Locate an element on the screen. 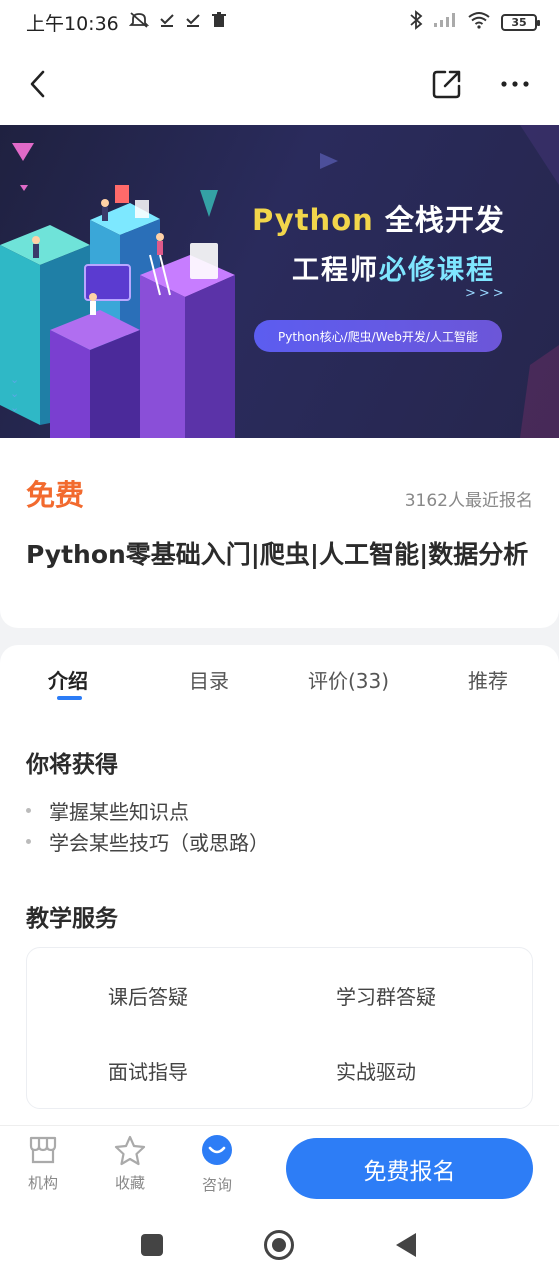  more-button is located at coordinates (515, 84).